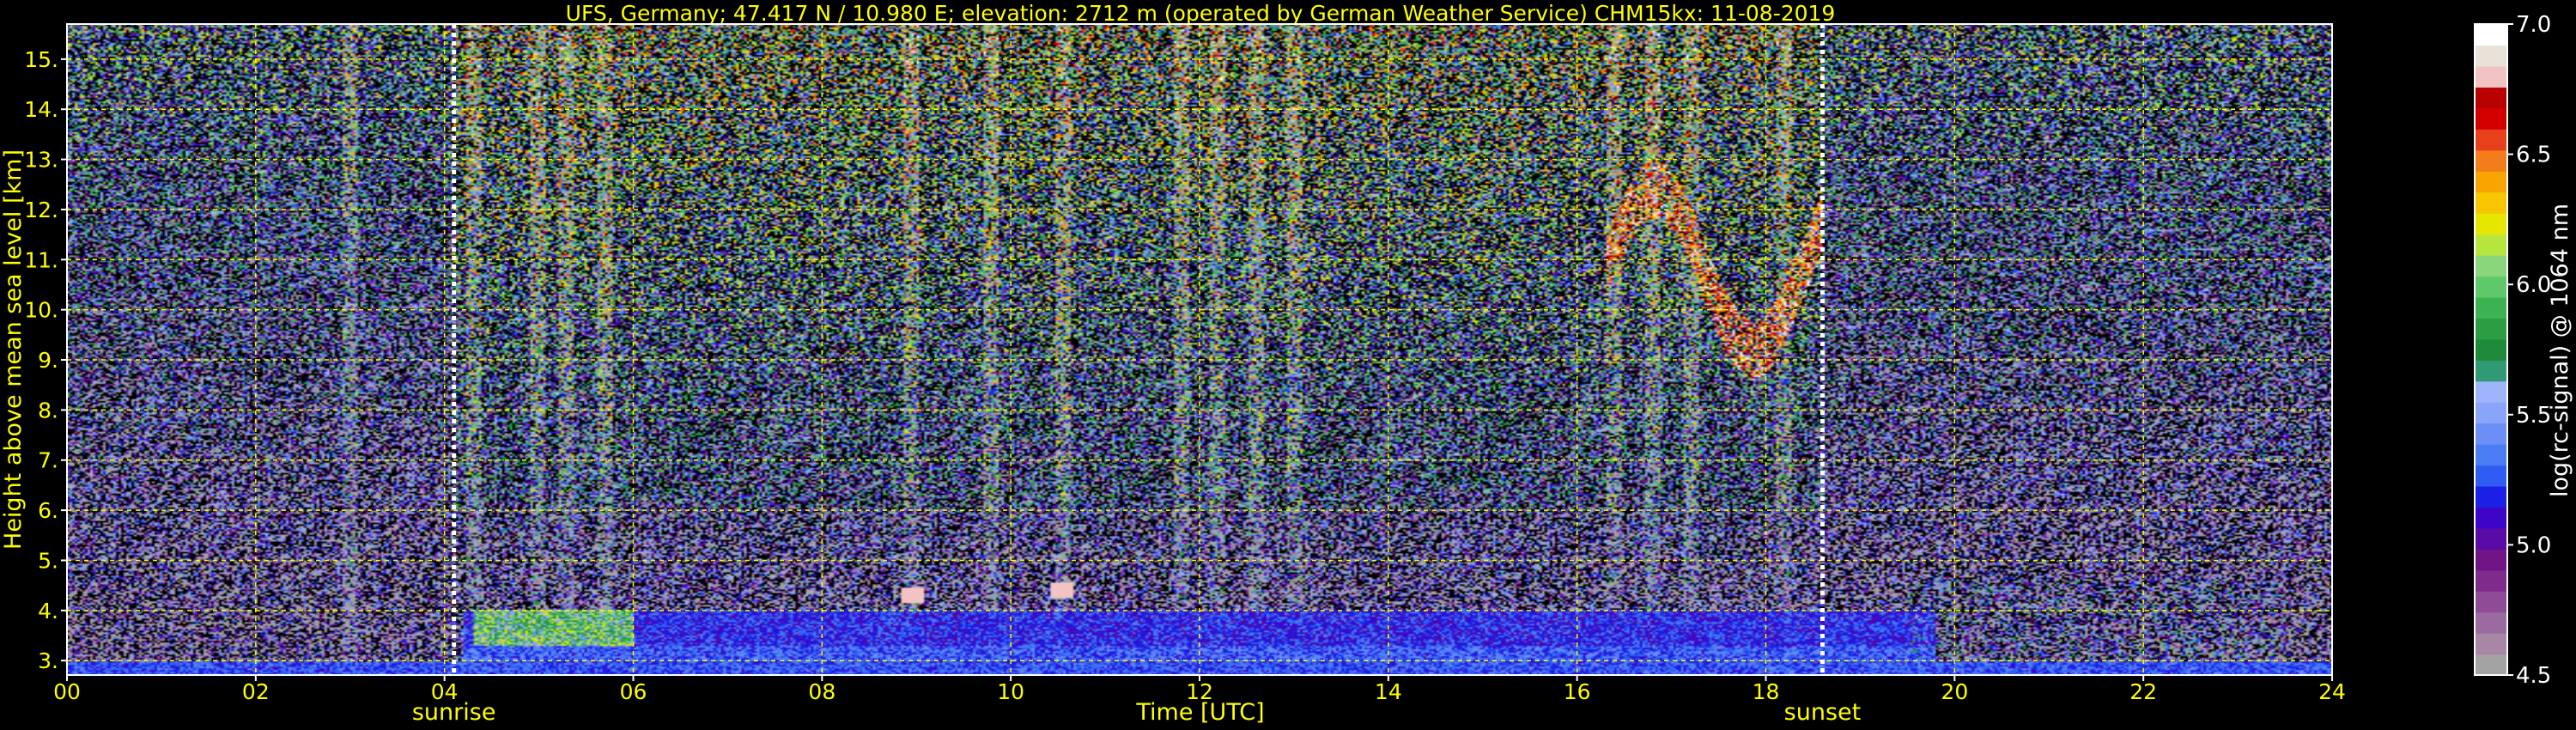 The height and width of the screenshot is (730, 2576). Describe the element at coordinates (48, 460) in the screenshot. I see `y-tick-label: 7.` at that location.